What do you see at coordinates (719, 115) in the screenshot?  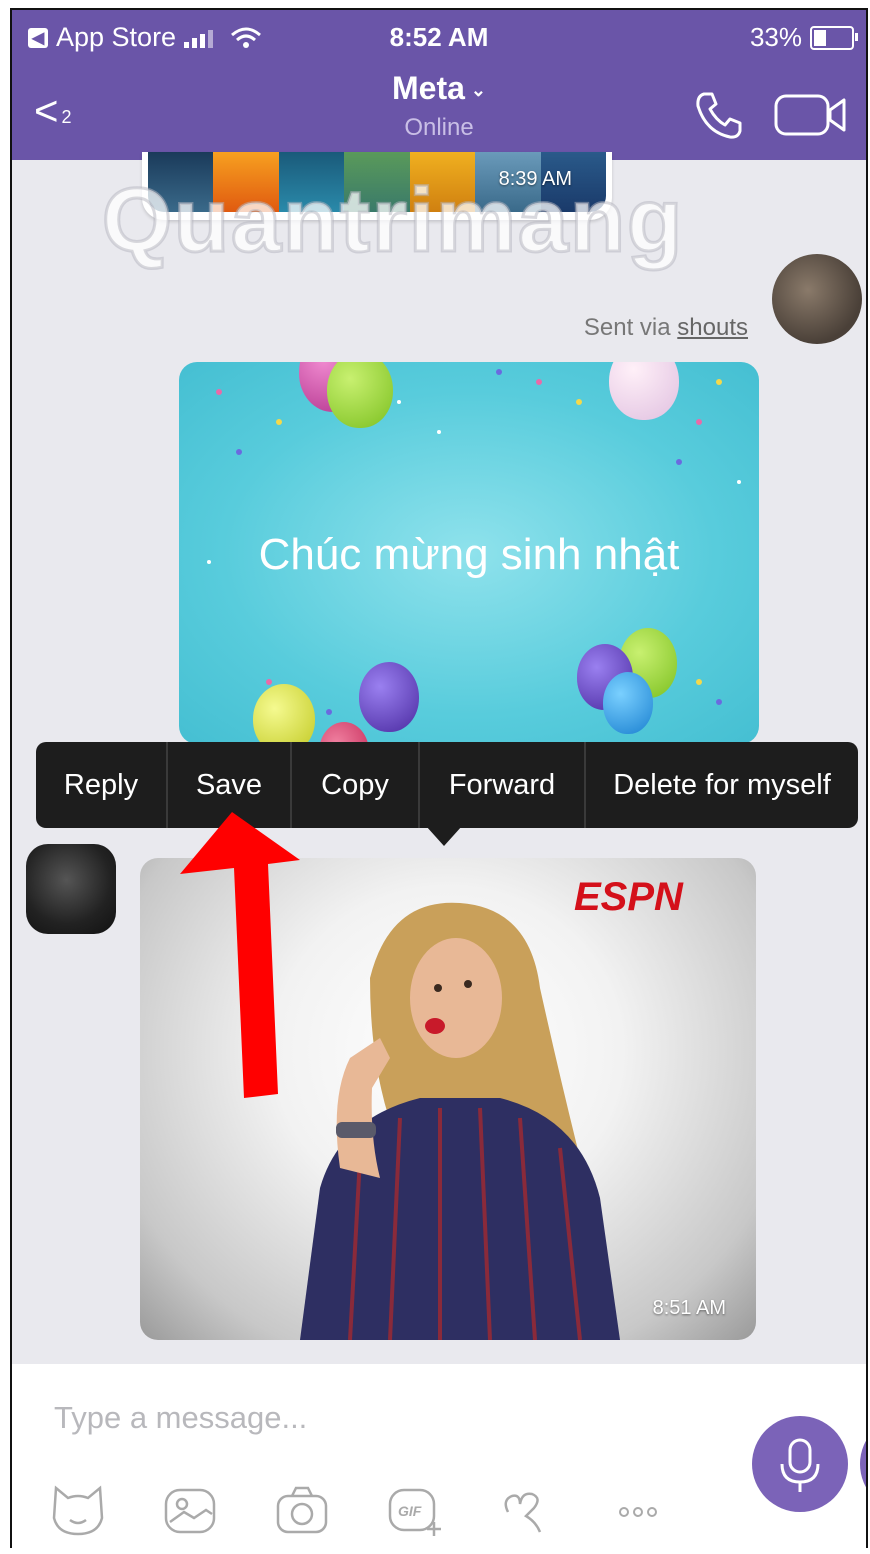 I see `call-icon` at bounding box center [719, 115].